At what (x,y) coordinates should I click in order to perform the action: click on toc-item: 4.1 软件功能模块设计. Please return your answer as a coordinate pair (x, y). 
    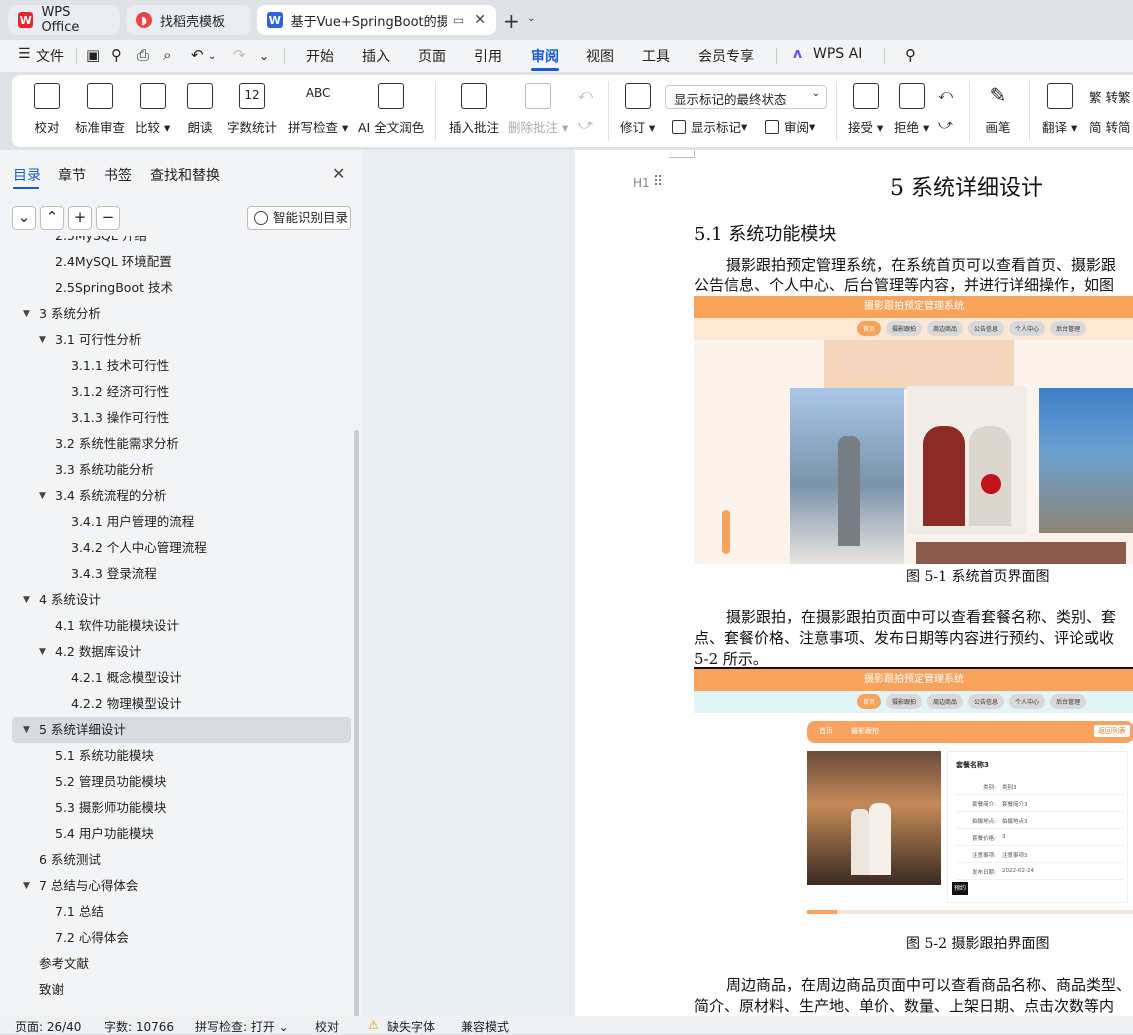
    Looking at the image, I should click on (176, 626).